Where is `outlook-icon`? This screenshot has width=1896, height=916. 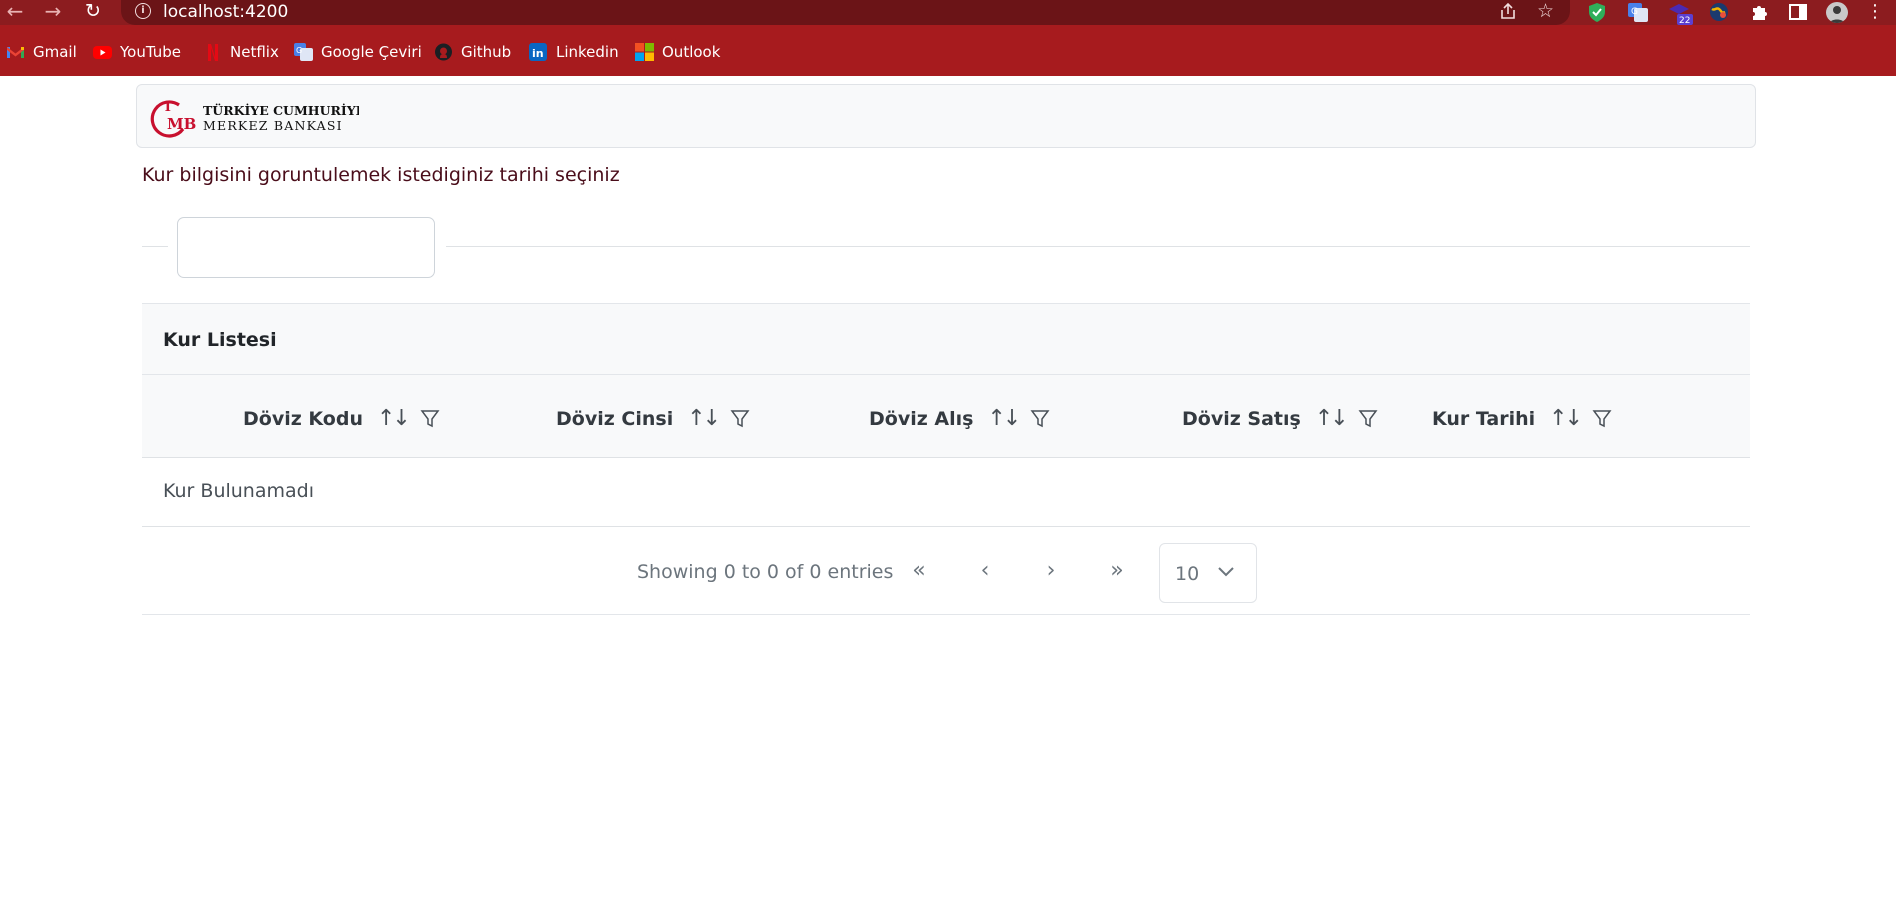
outlook-icon is located at coordinates (644, 52).